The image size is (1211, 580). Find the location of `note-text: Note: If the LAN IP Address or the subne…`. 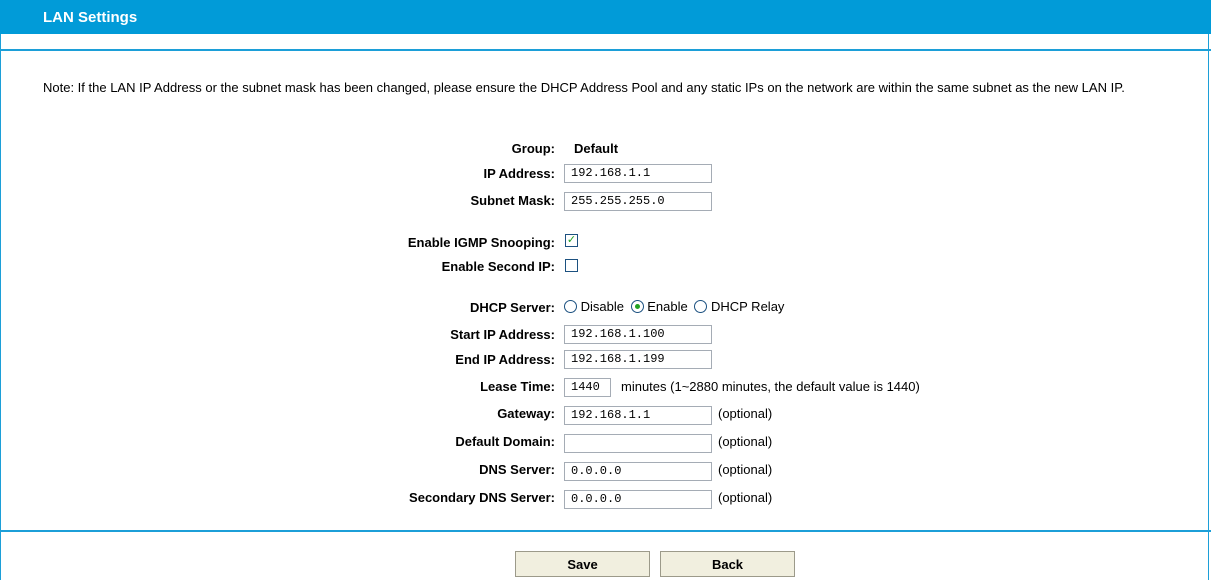

note-text: Note: If the LAN IP Address or the subne… is located at coordinates (584, 87).